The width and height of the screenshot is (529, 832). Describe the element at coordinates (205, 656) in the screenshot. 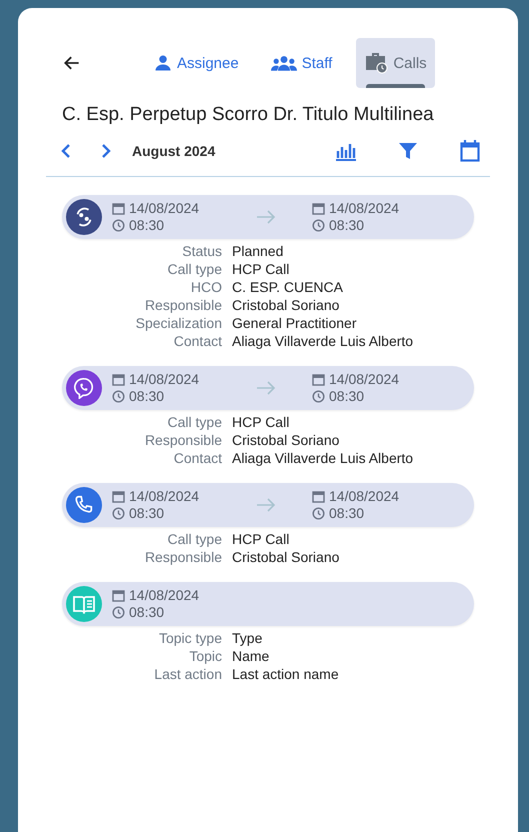

I see `detail-label: Topic` at that location.